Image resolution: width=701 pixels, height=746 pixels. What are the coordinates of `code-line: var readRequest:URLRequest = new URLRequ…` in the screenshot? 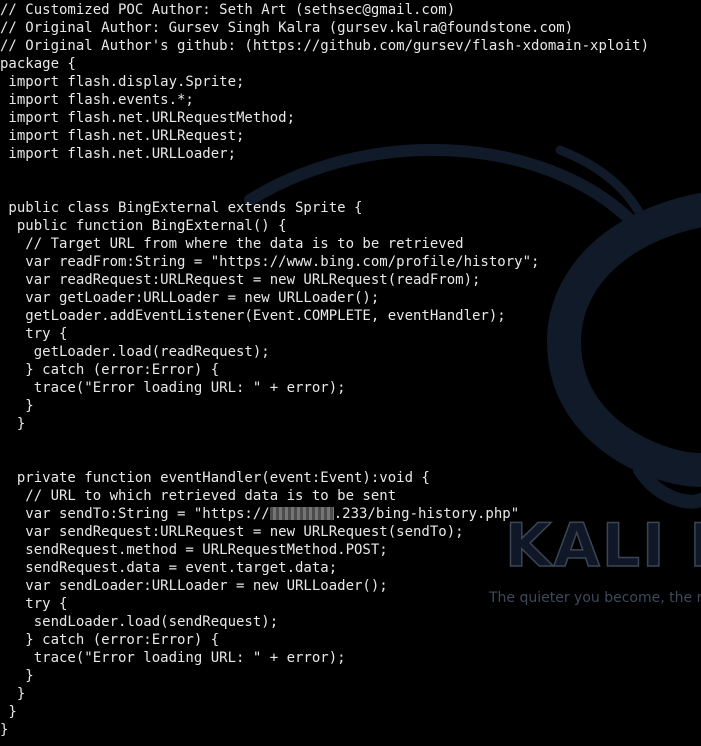 It's located at (240, 280).